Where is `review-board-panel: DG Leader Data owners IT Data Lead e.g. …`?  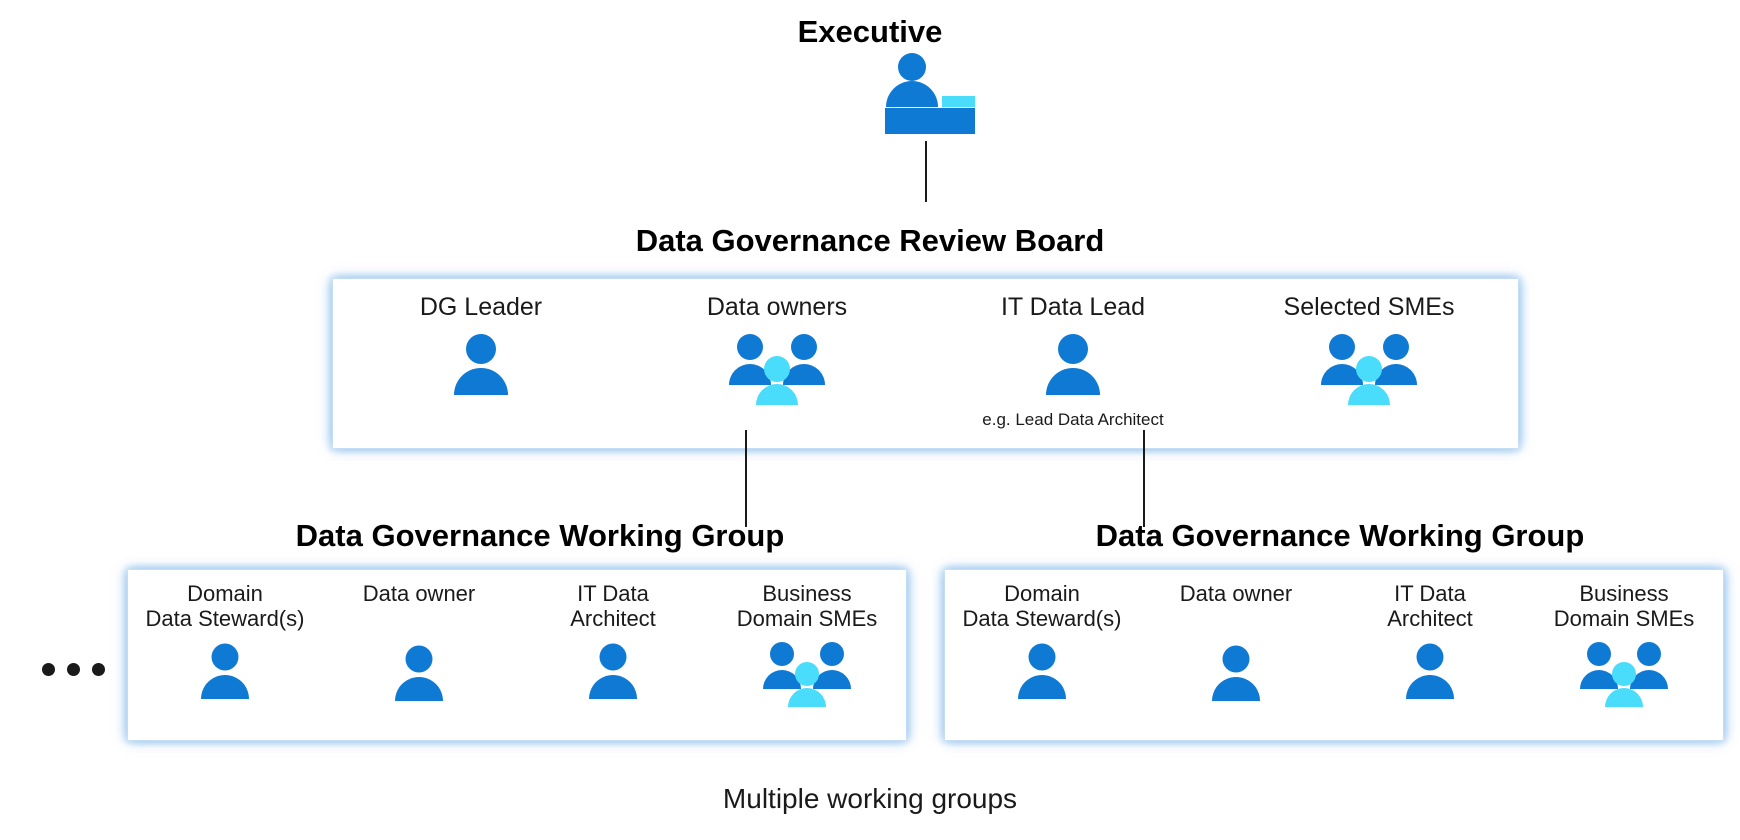 review-board-panel: DG Leader Data owners IT Data Lead e.g. … is located at coordinates (925, 363).